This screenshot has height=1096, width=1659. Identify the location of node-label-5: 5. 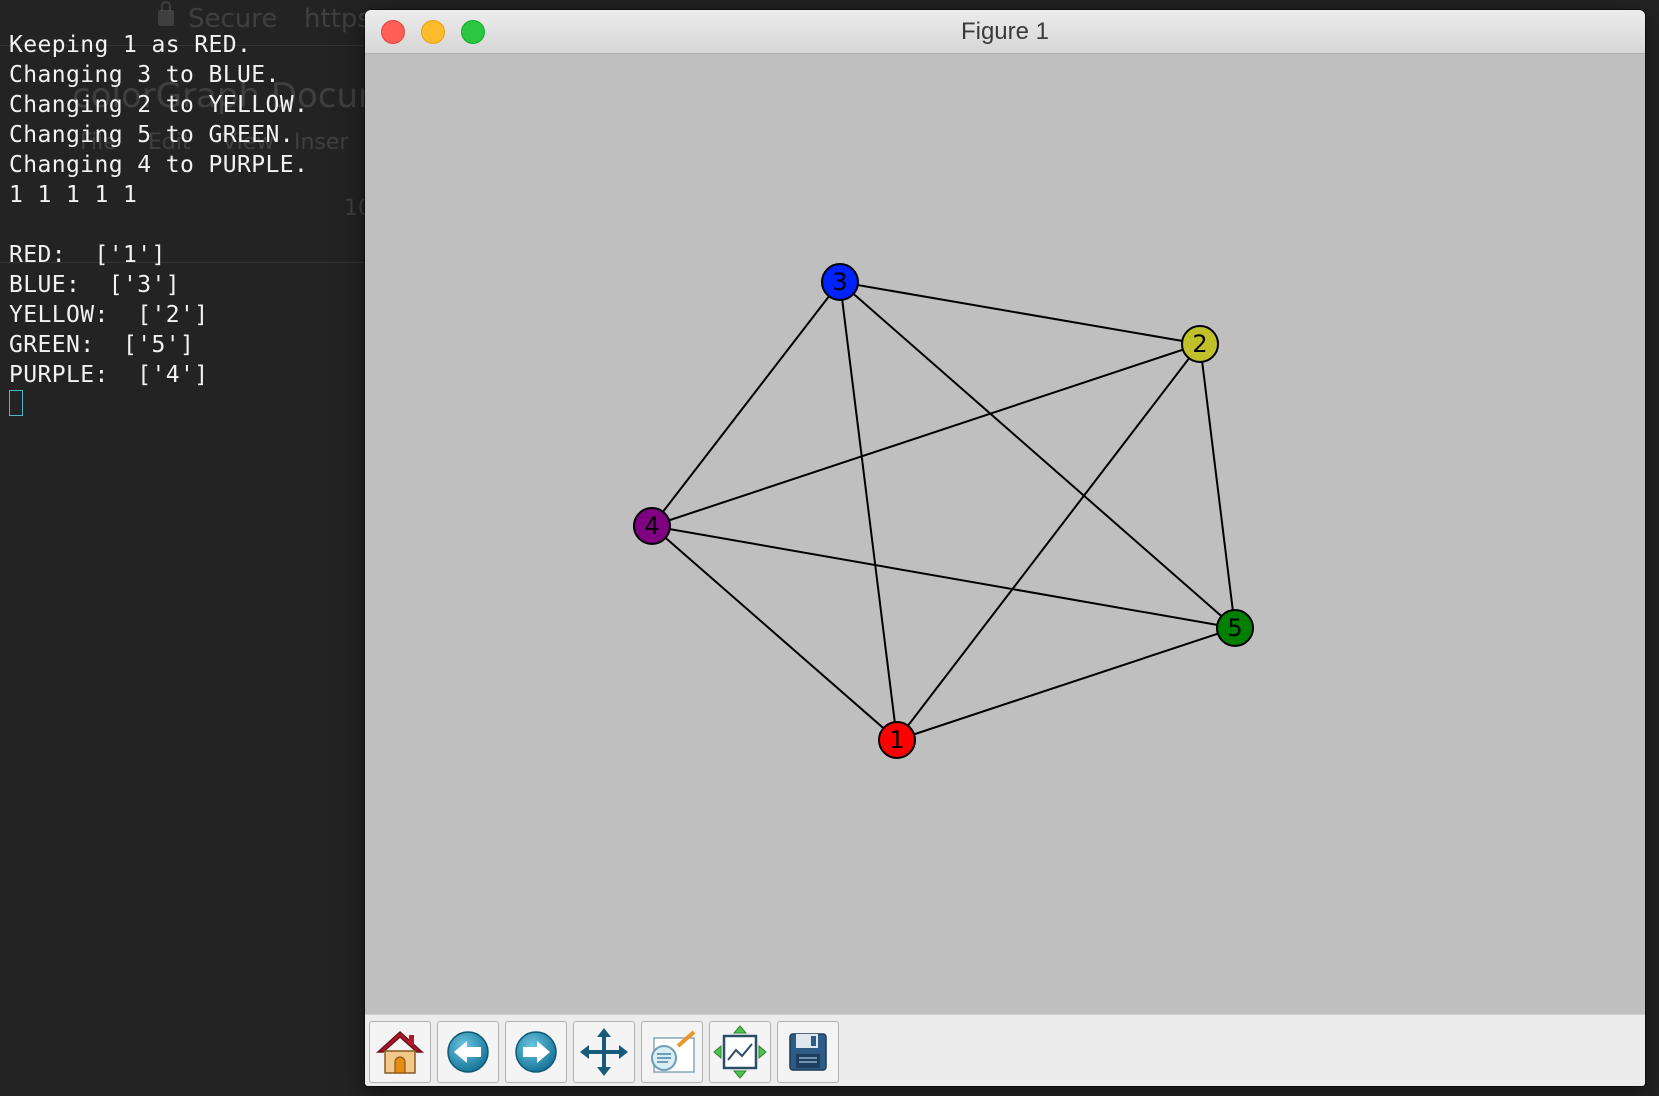
(1234, 628).